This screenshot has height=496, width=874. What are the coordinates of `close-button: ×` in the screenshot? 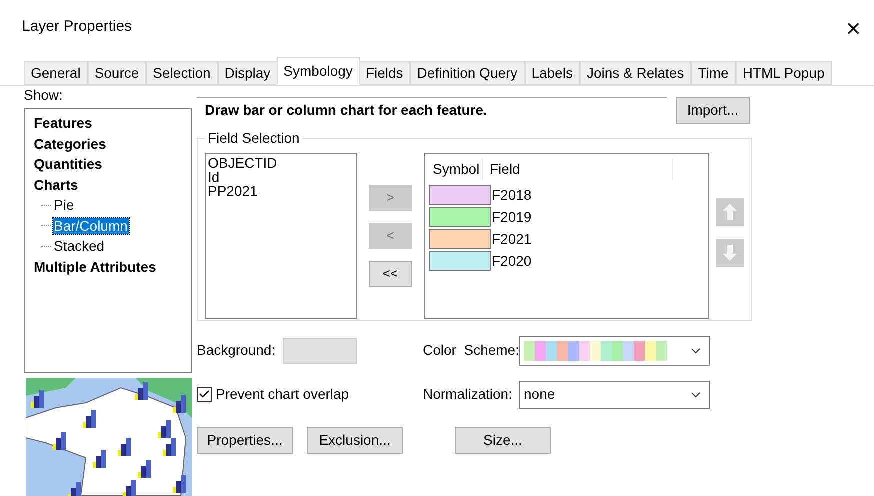 It's located at (853, 28).